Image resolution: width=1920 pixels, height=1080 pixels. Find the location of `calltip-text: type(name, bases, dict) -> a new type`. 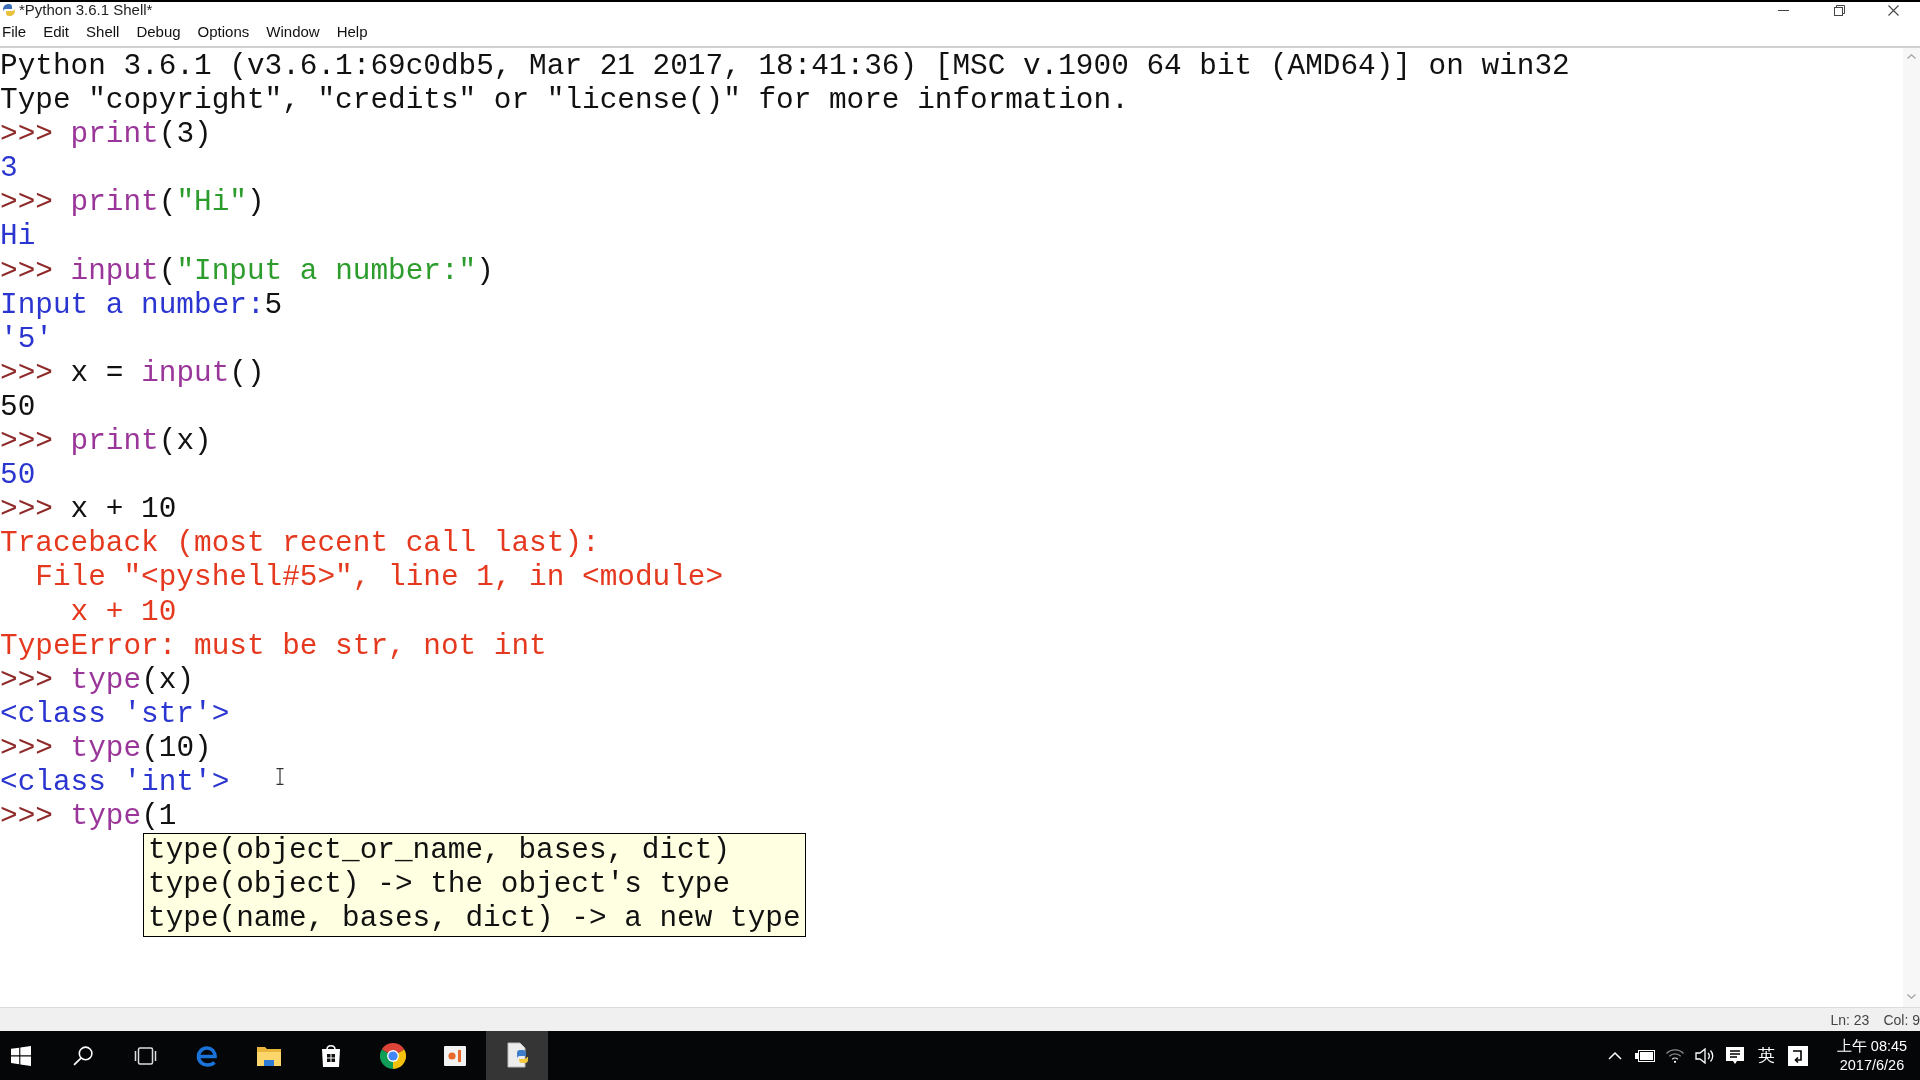

calltip-text: type(name, bases, dict) -> a new type is located at coordinates (474, 919).